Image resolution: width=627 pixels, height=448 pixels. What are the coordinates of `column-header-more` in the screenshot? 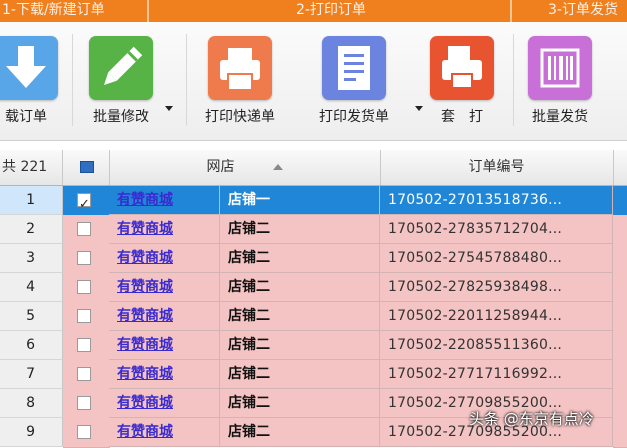 It's located at (620, 167).